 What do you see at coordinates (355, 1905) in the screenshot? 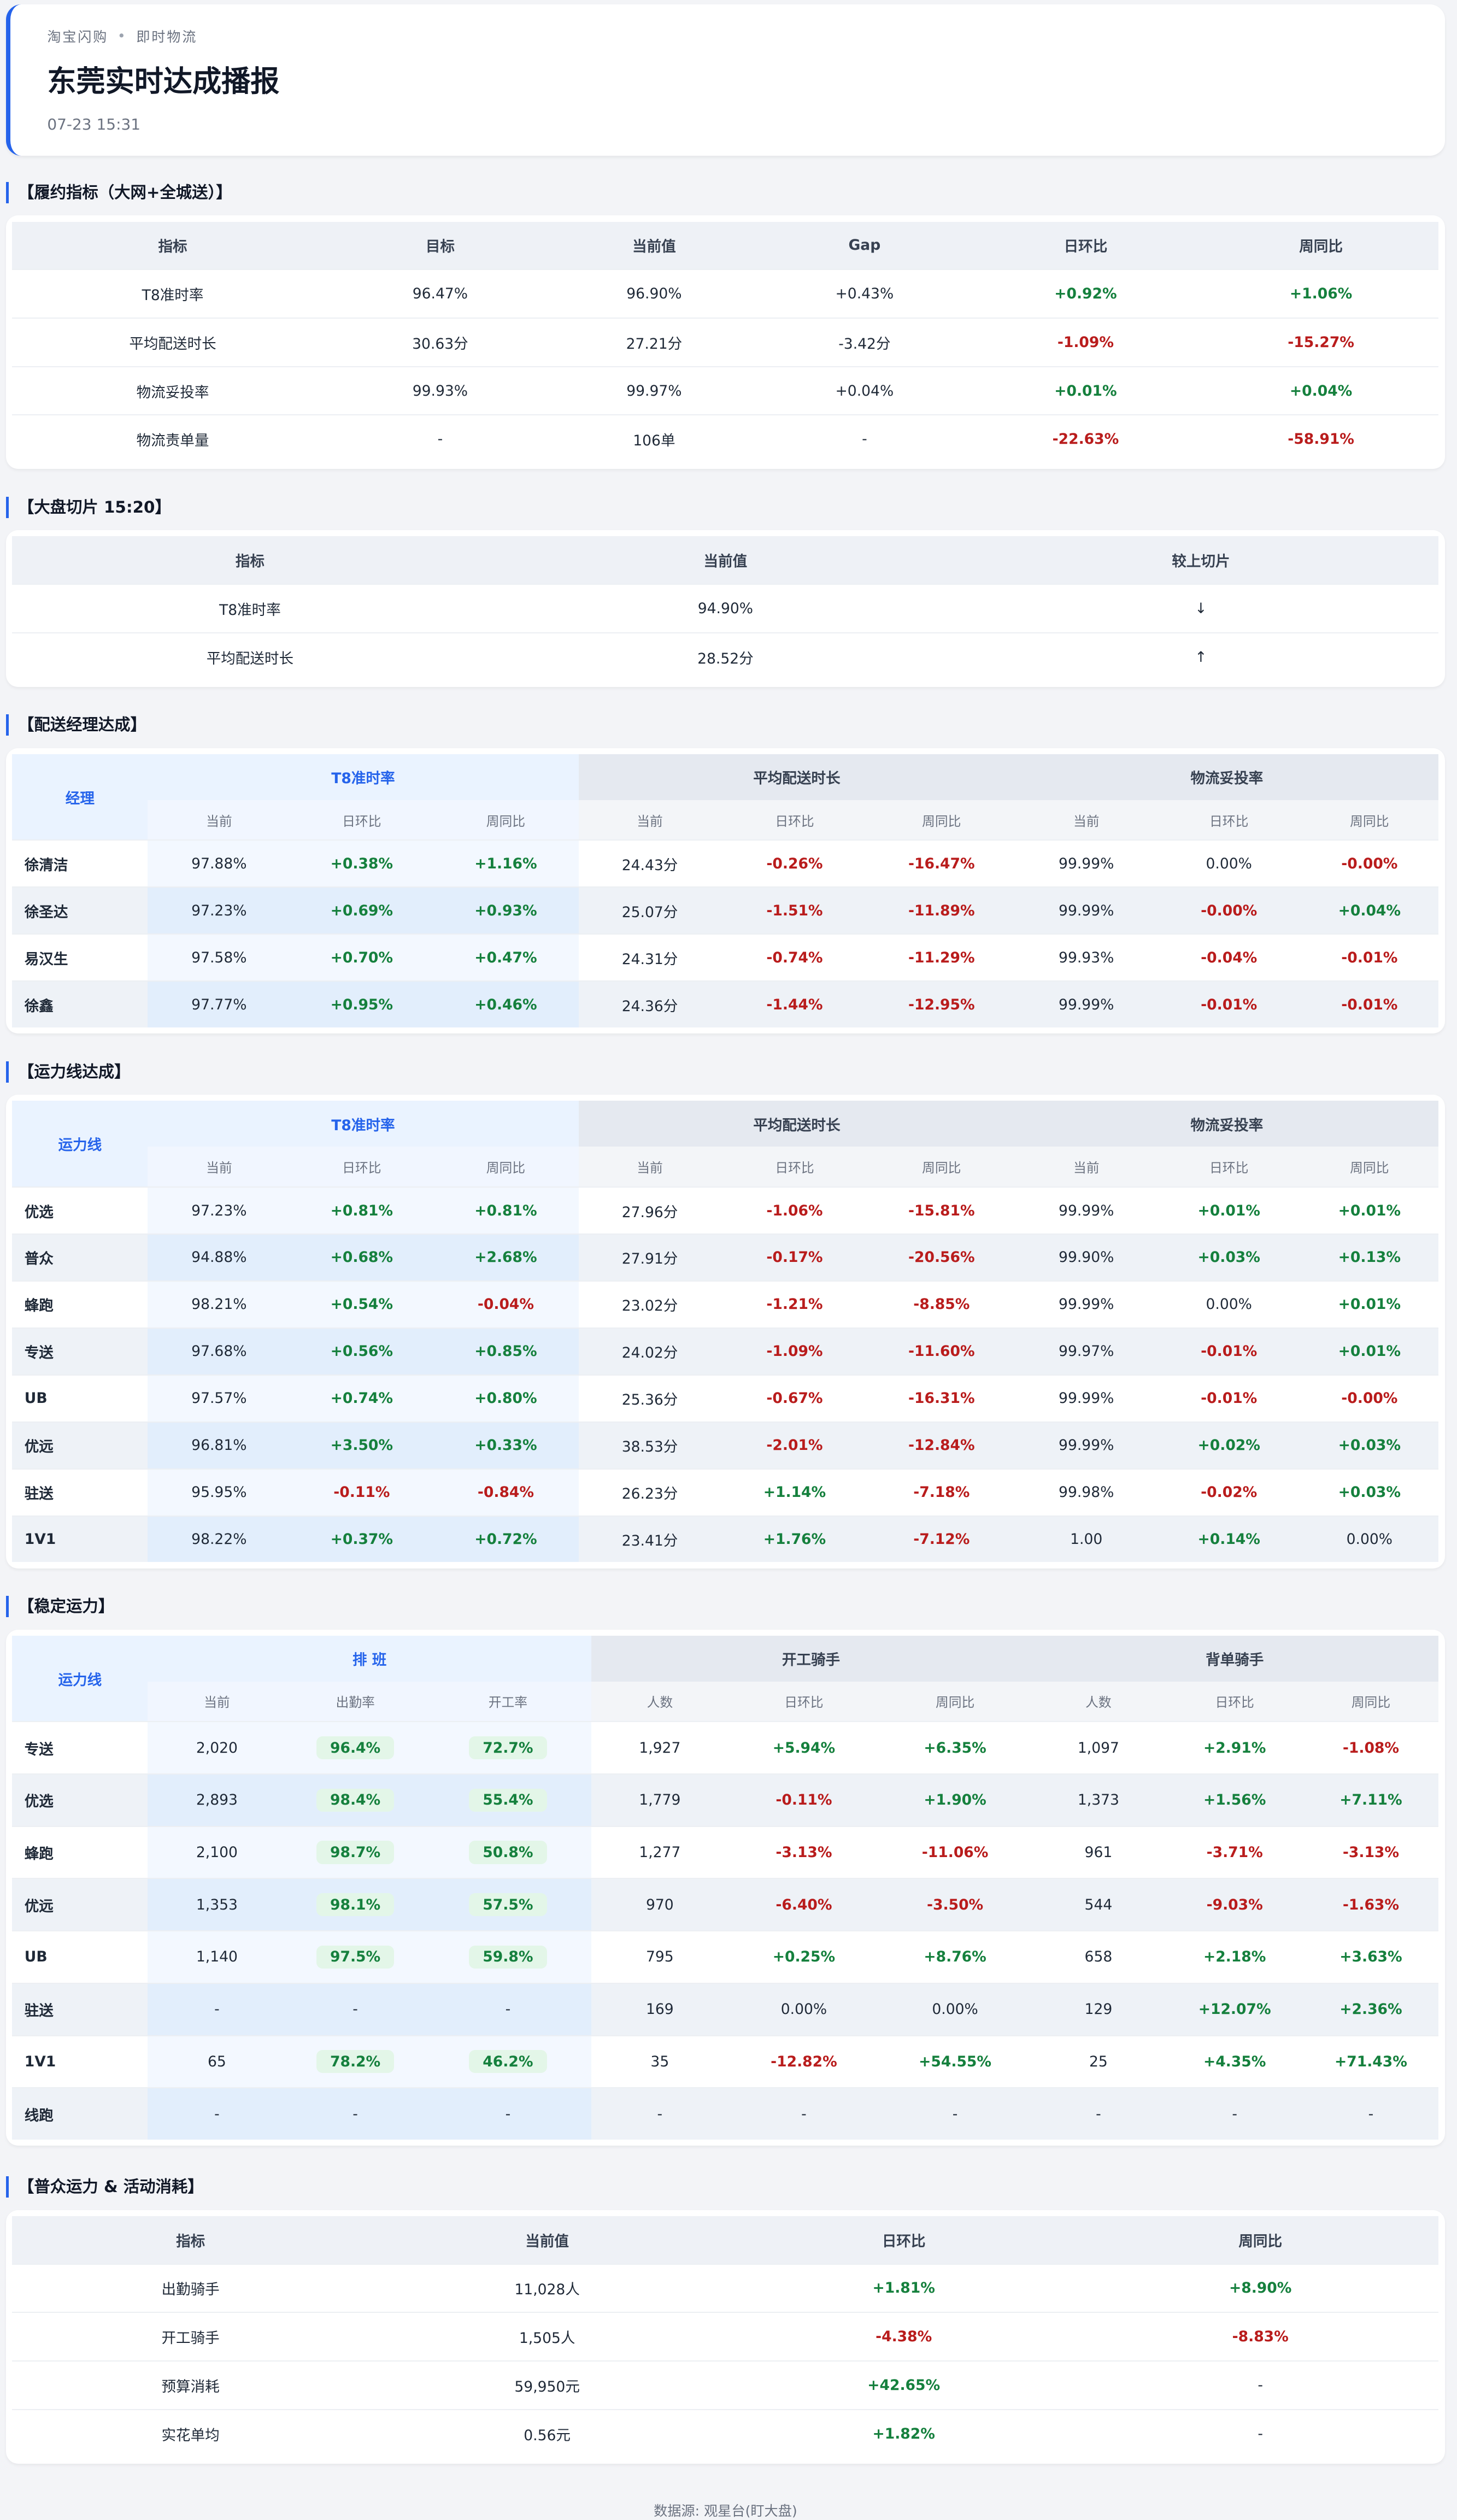
I see `rate-badge: 98.1%` at bounding box center [355, 1905].